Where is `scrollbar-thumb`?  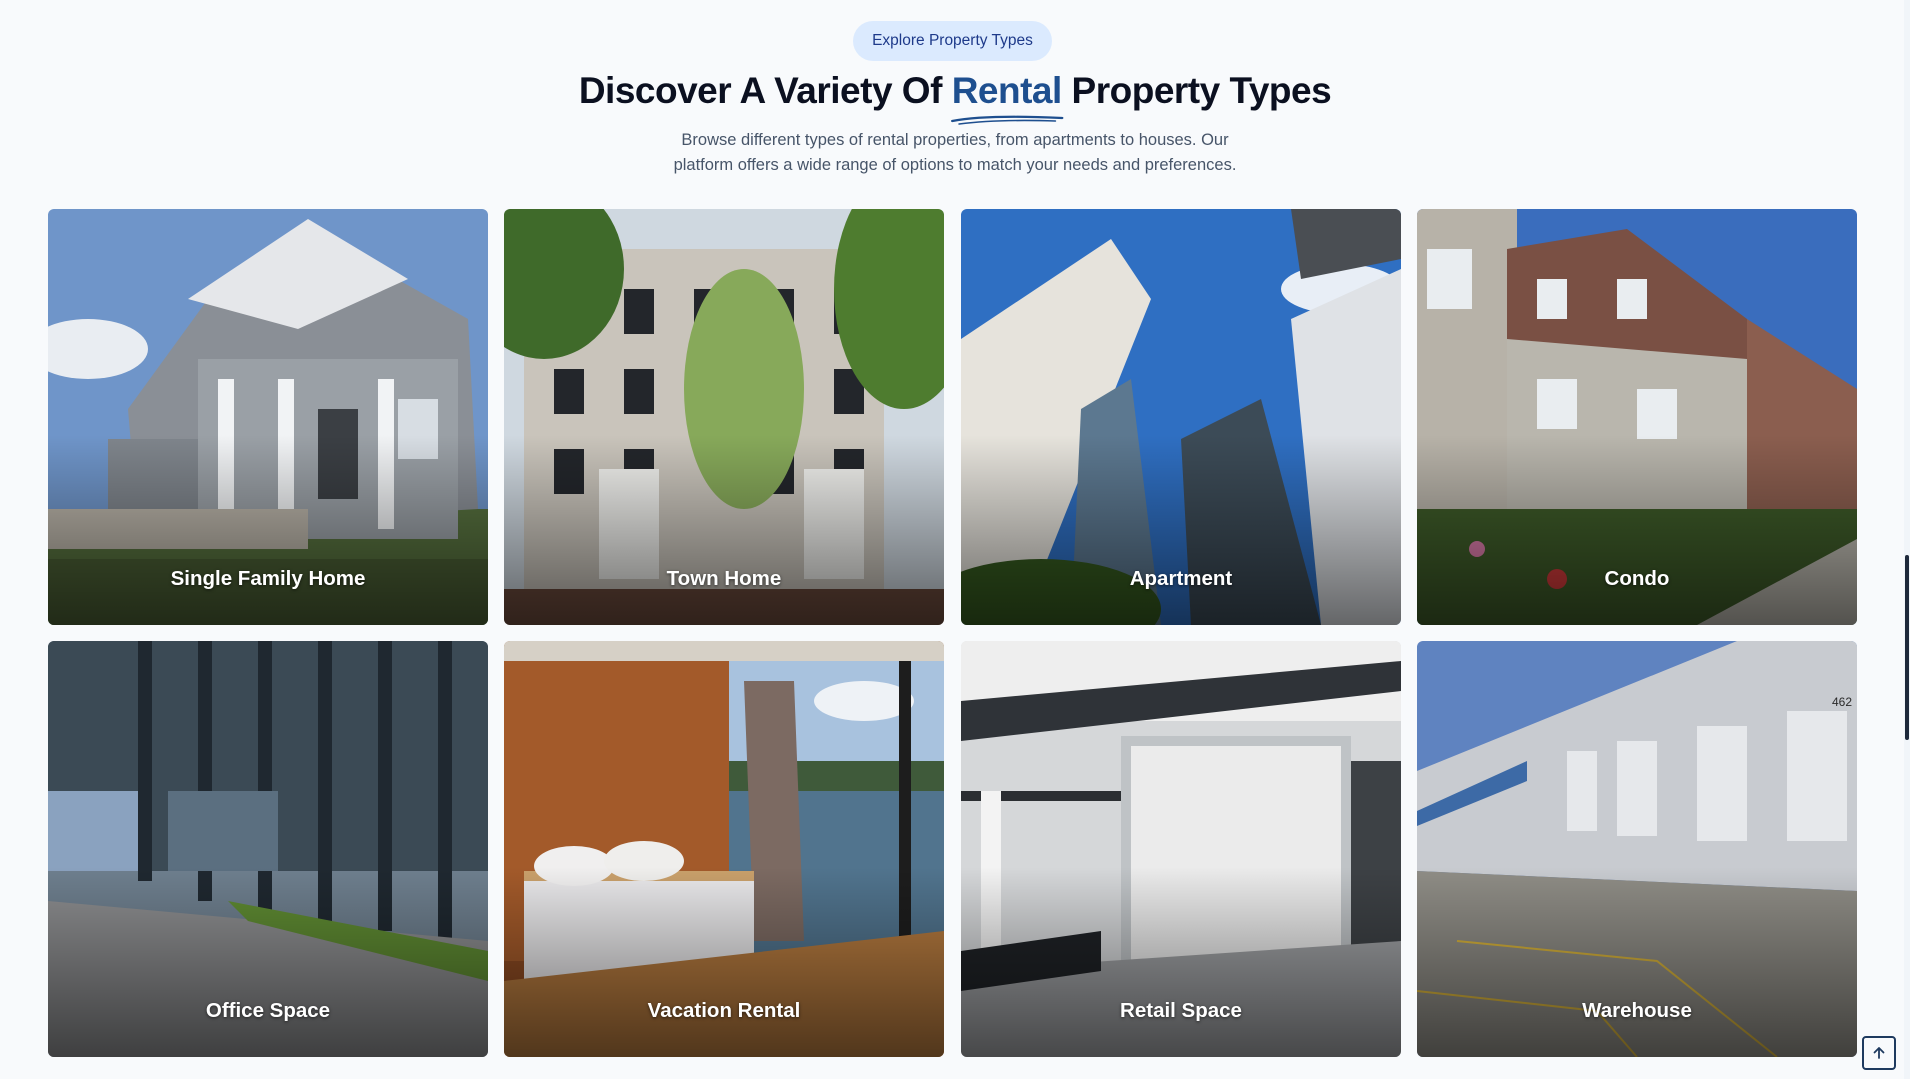 scrollbar-thumb is located at coordinates (1907, 647).